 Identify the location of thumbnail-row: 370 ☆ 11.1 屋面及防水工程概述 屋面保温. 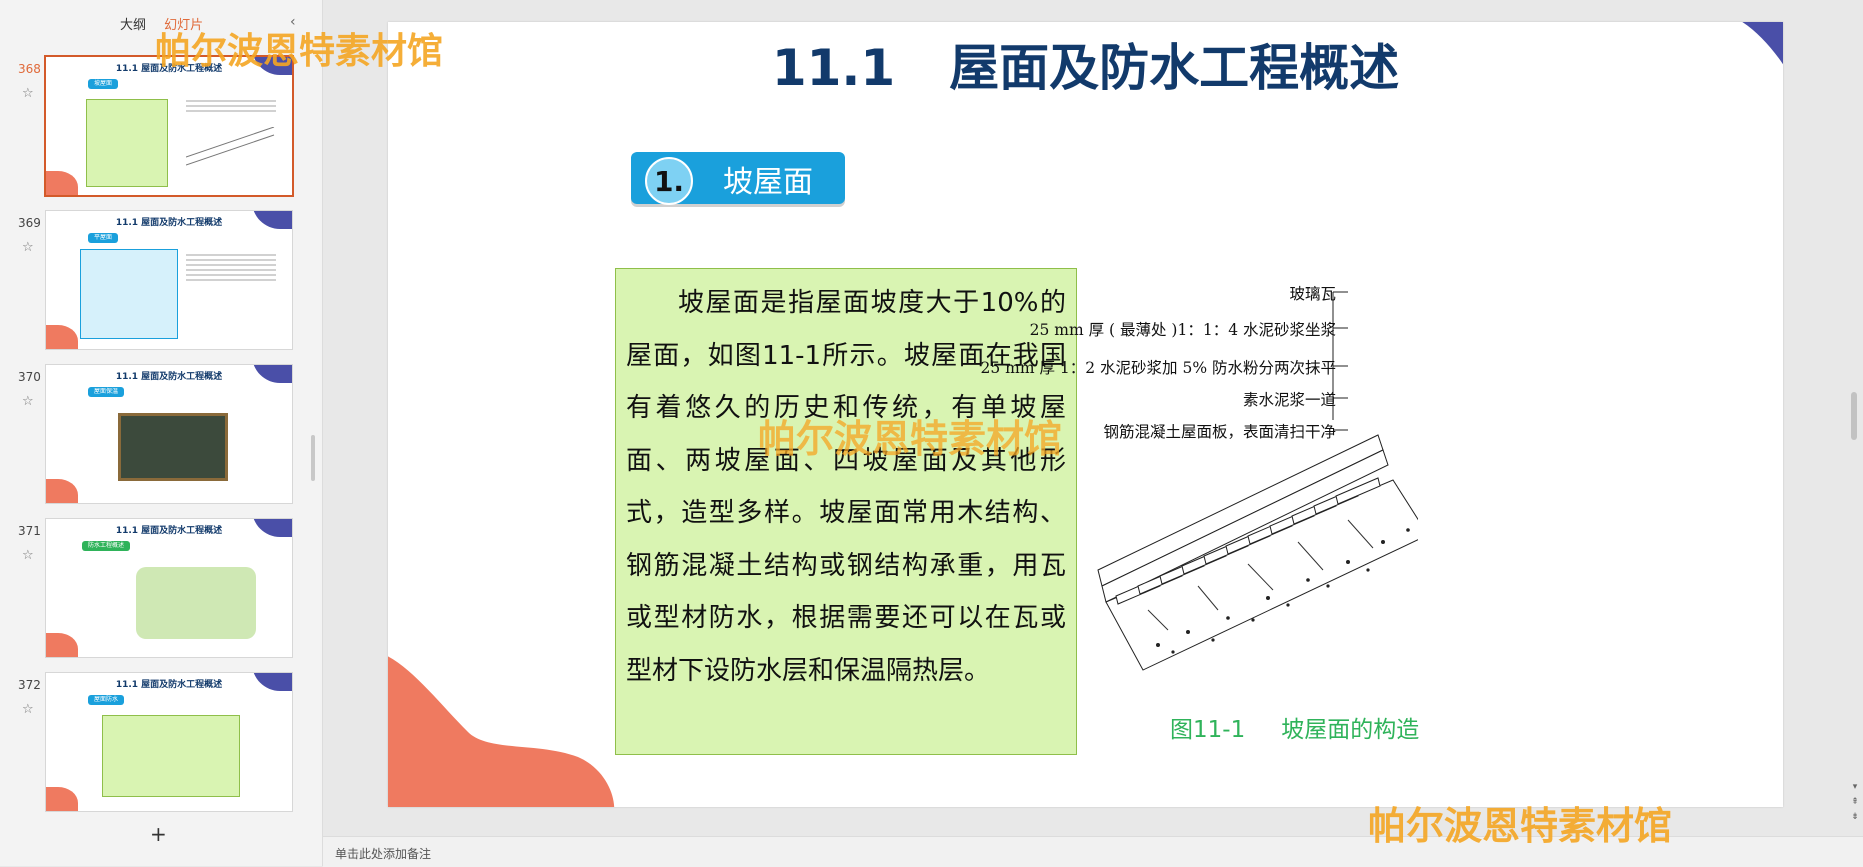
(161, 437).